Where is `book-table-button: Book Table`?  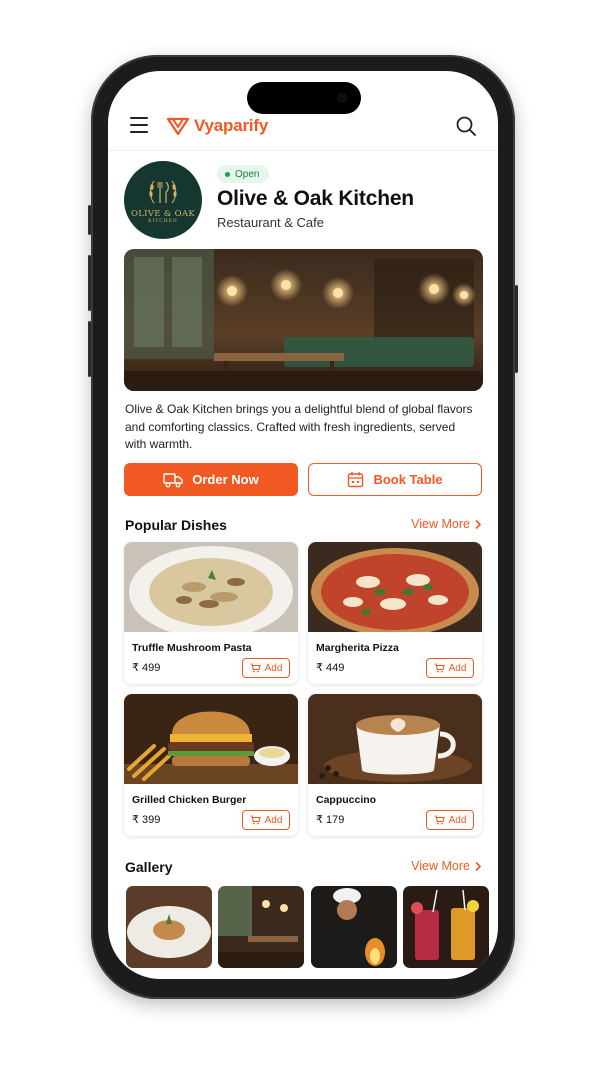 book-table-button: Book Table is located at coordinates (395, 479).